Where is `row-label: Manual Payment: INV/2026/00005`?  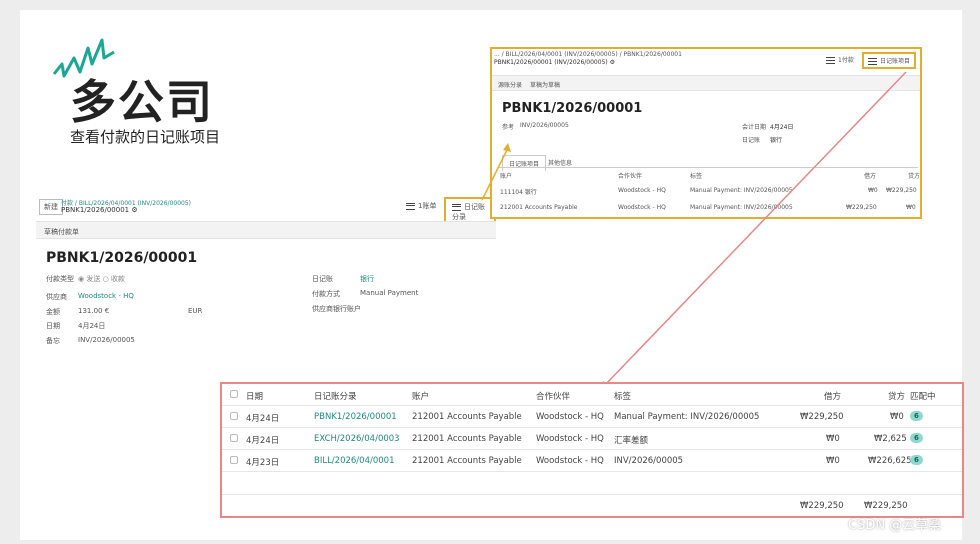
row-label: Manual Payment: INV/2026/00005 is located at coordinates (687, 417).